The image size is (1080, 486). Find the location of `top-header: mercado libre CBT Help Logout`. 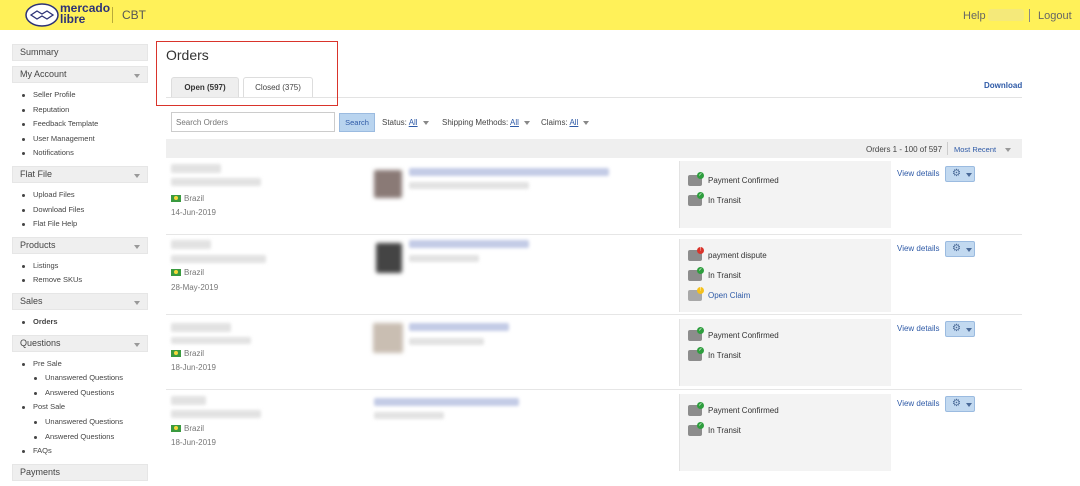

top-header: mercado libre CBT Help Logout is located at coordinates (540, 15).